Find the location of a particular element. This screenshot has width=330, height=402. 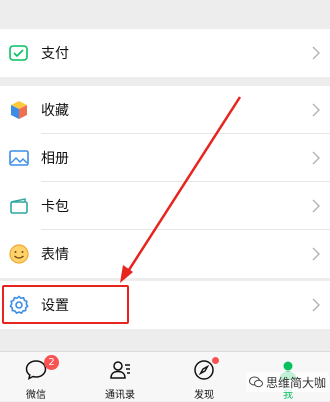

tab-discover: 发现 is located at coordinates (204, 377).